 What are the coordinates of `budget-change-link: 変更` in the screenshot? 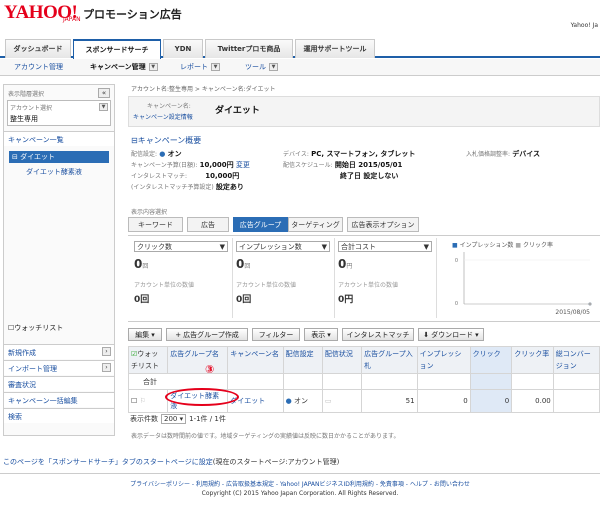 It's located at (243, 165).